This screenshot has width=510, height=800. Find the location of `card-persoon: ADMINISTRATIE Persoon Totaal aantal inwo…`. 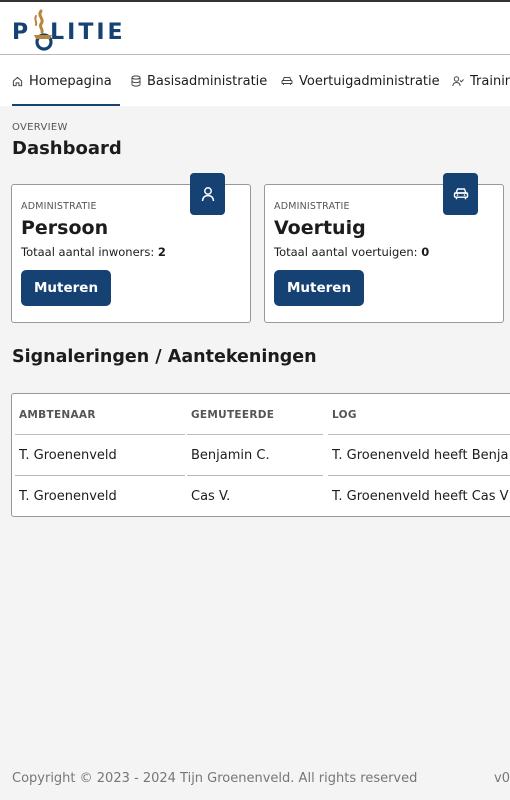

card-persoon: ADMINISTRATIE Persoon Totaal aantal inwo… is located at coordinates (131, 248).